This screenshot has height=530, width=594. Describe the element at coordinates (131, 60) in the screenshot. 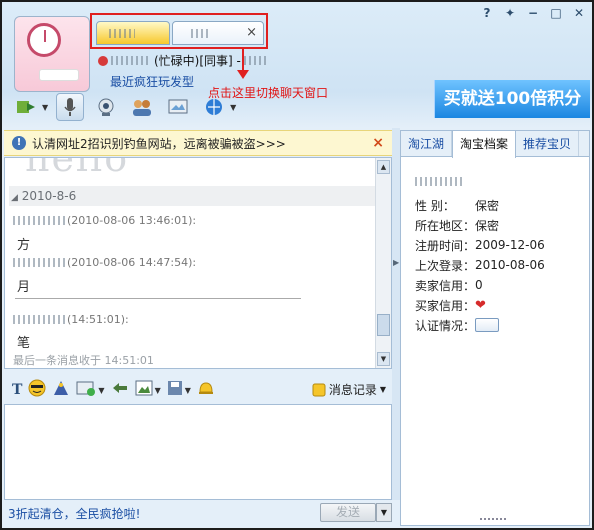

I see `contact-name-redacted` at that location.